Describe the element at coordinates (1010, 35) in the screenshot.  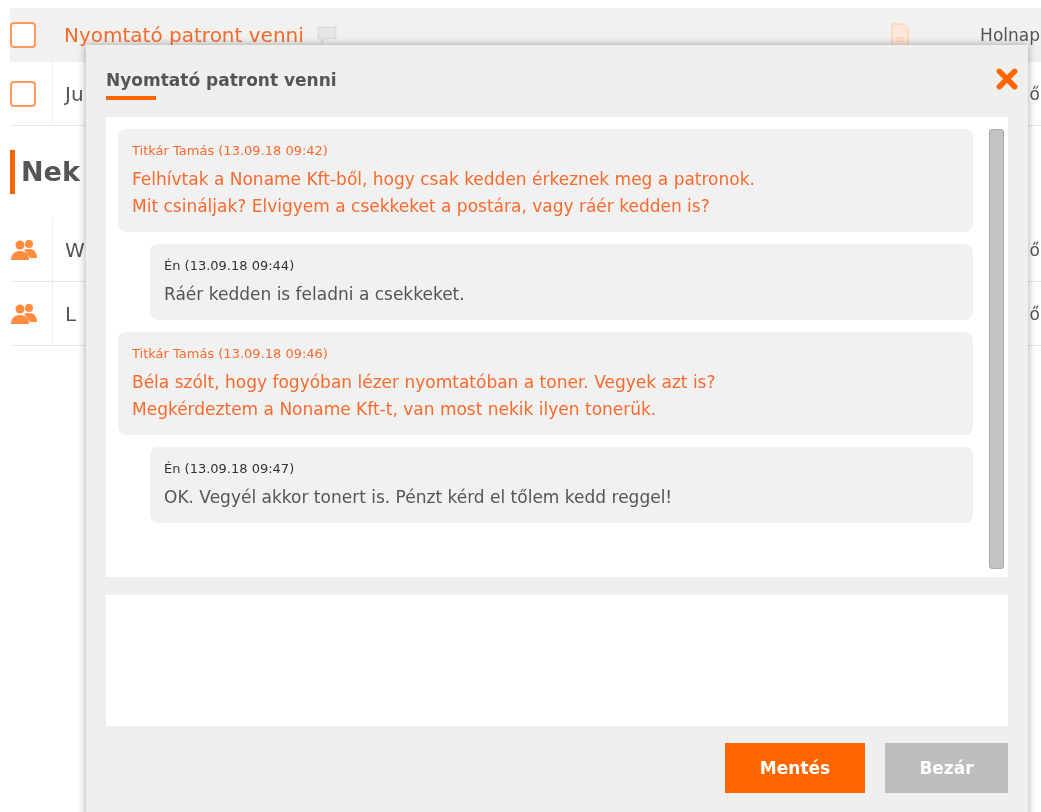
I see `due-date: Holnap` at that location.